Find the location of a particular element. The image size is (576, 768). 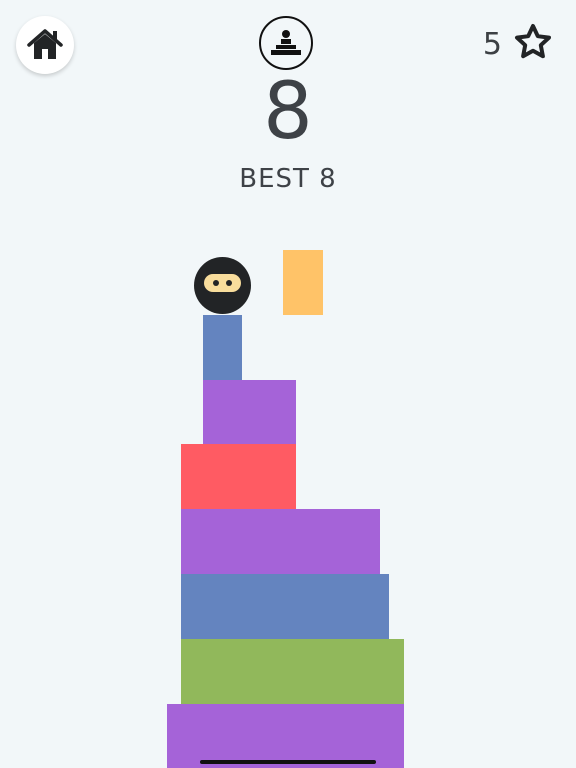

tower-block-blue is located at coordinates (285, 606).